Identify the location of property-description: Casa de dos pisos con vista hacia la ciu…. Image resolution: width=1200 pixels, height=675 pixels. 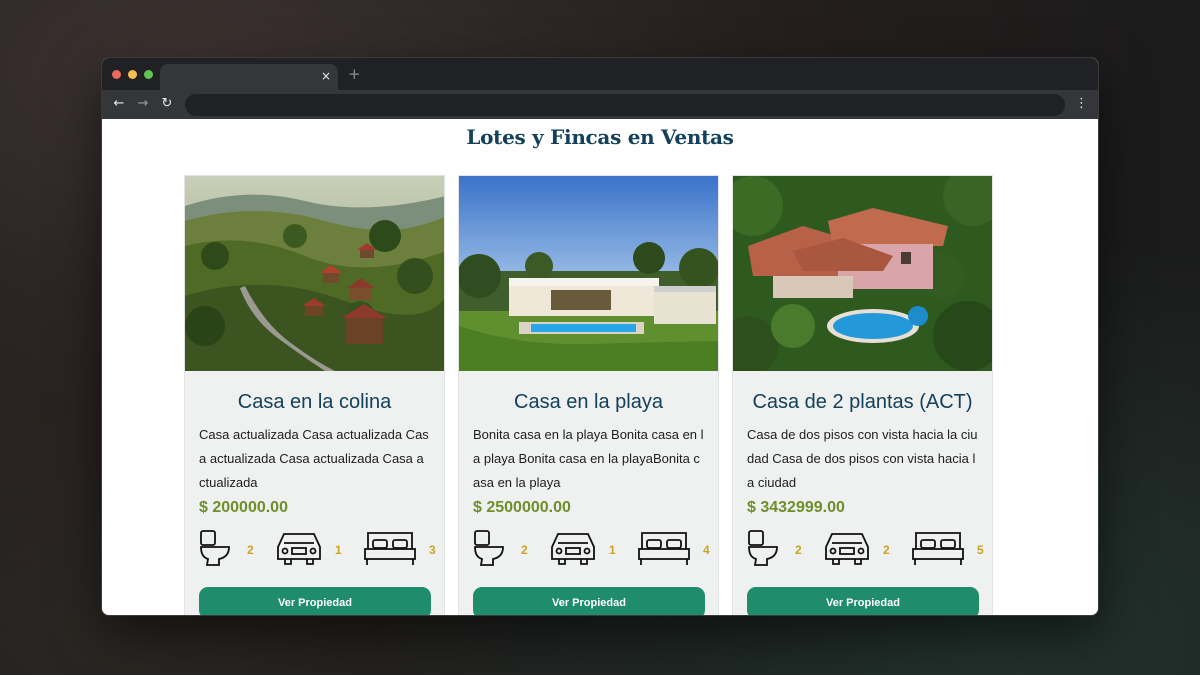
(862, 458).